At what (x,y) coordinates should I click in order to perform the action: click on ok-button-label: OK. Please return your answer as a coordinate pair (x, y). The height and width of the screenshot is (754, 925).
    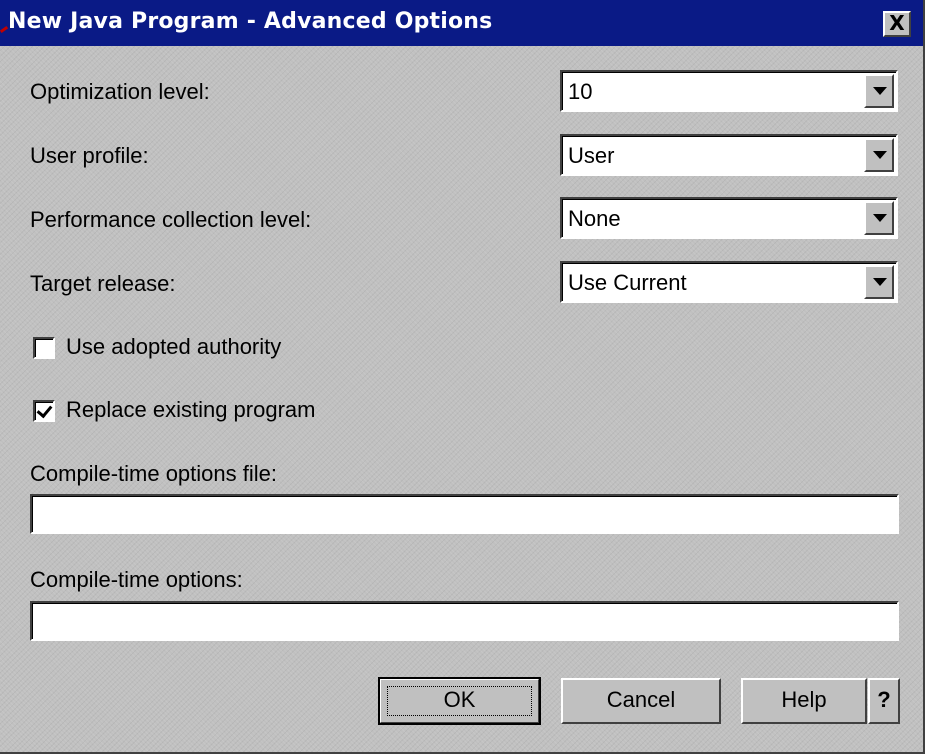
    Looking at the image, I should click on (459, 699).